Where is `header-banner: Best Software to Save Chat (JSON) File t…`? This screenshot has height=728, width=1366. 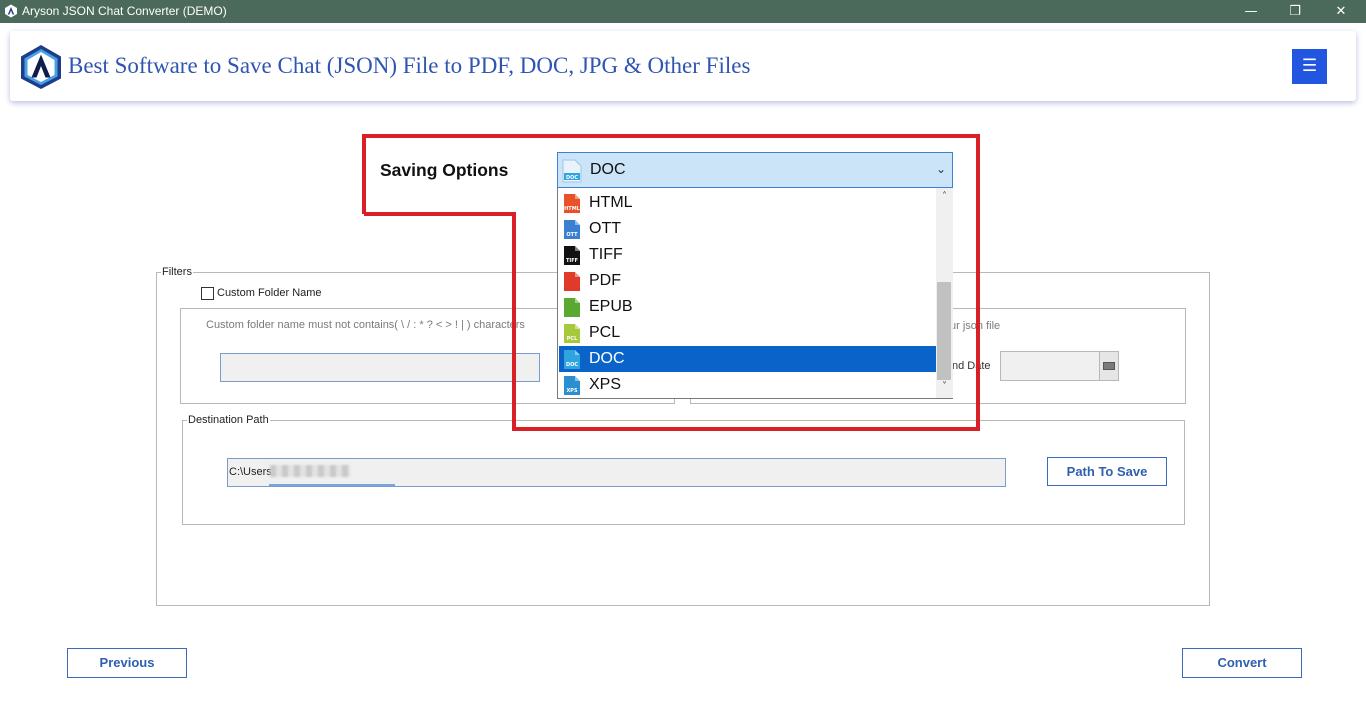 header-banner: Best Software to Save Chat (JSON) File t… is located at coordinates (683, 66).